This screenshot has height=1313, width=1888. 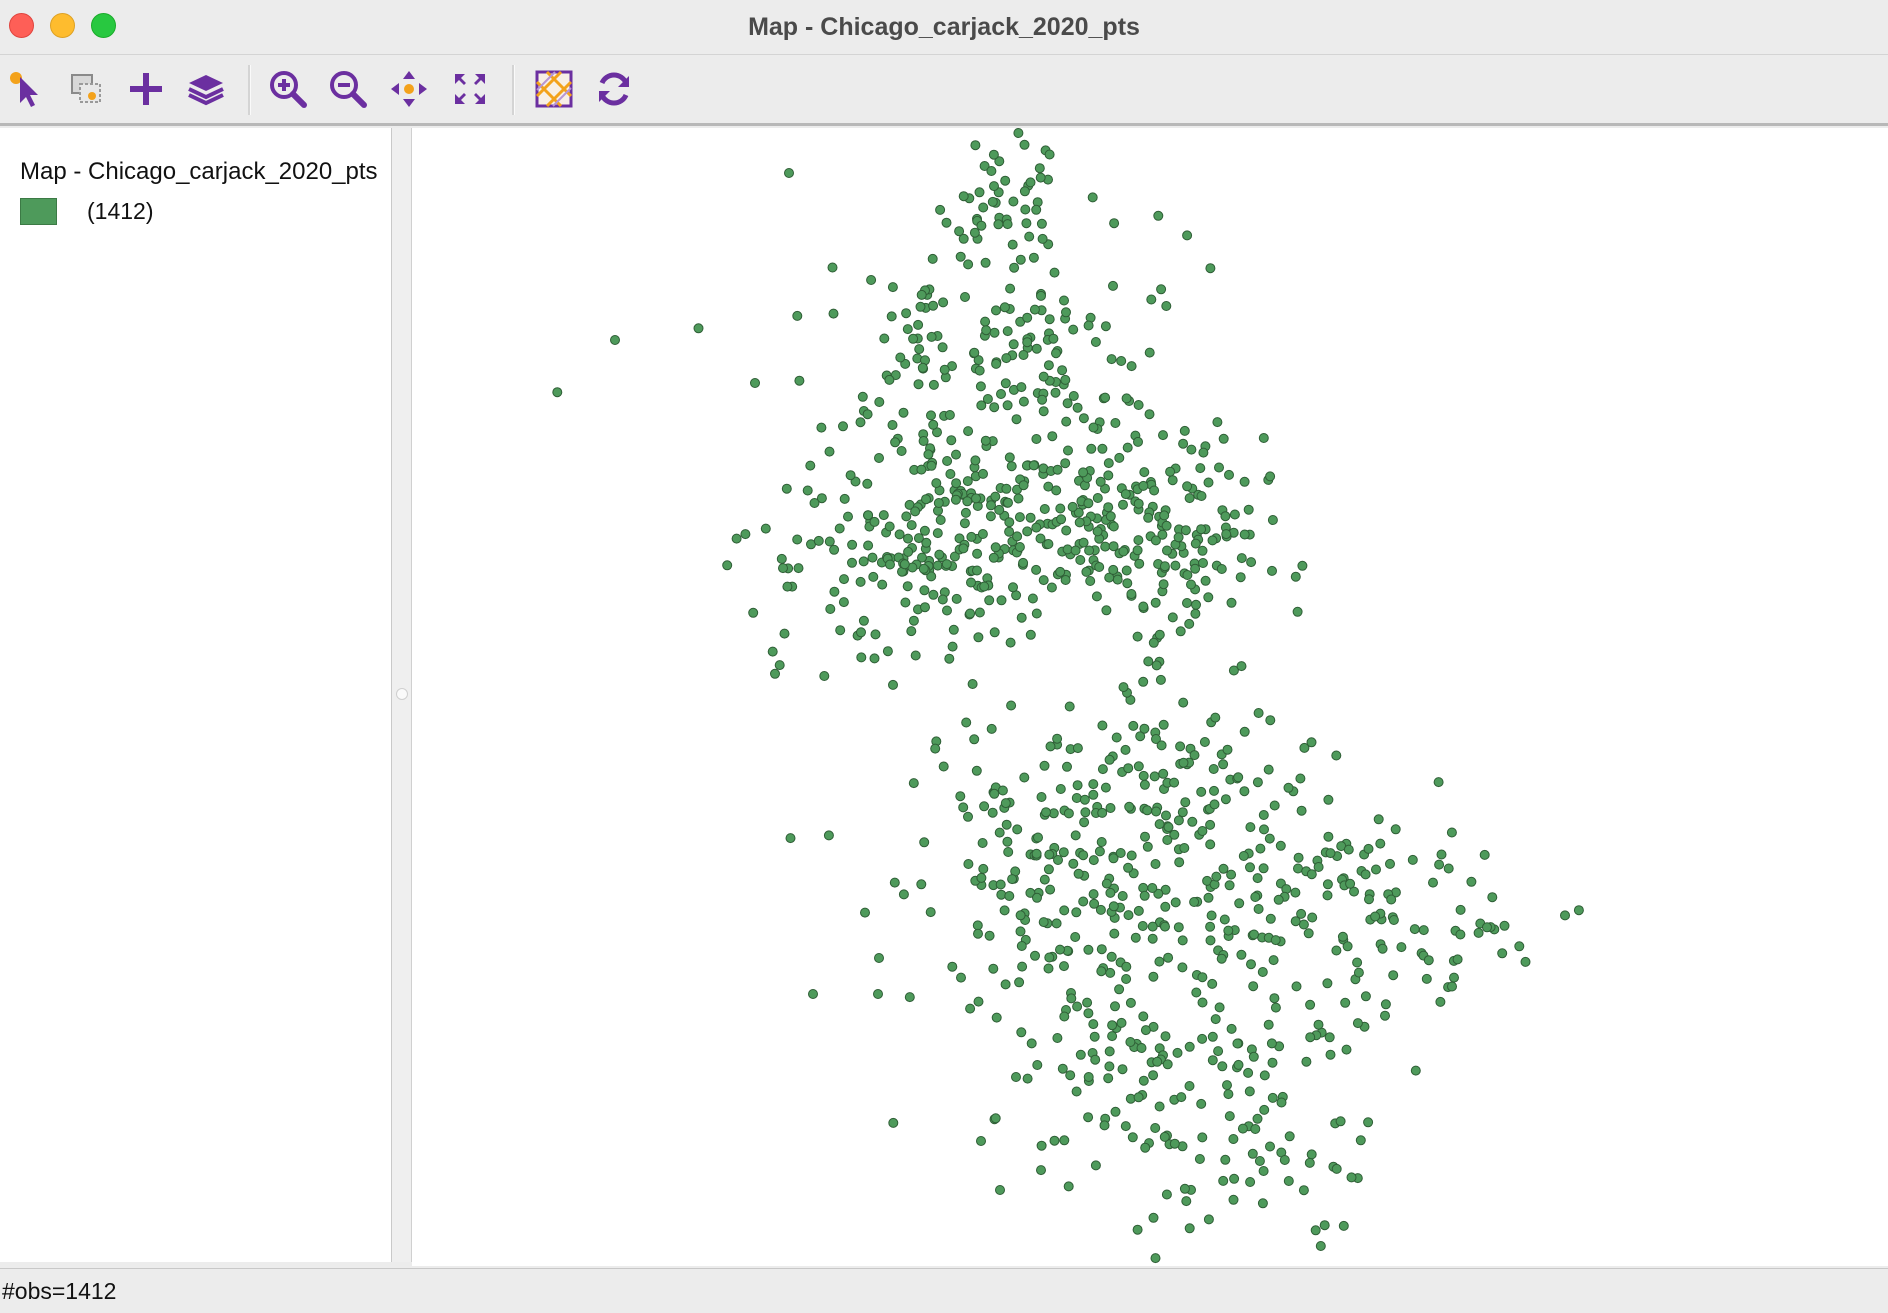 What do you see at coordinates (62, 25) in the screenshot?
I see `minimize-window-button` at bounding box center [62, 25].